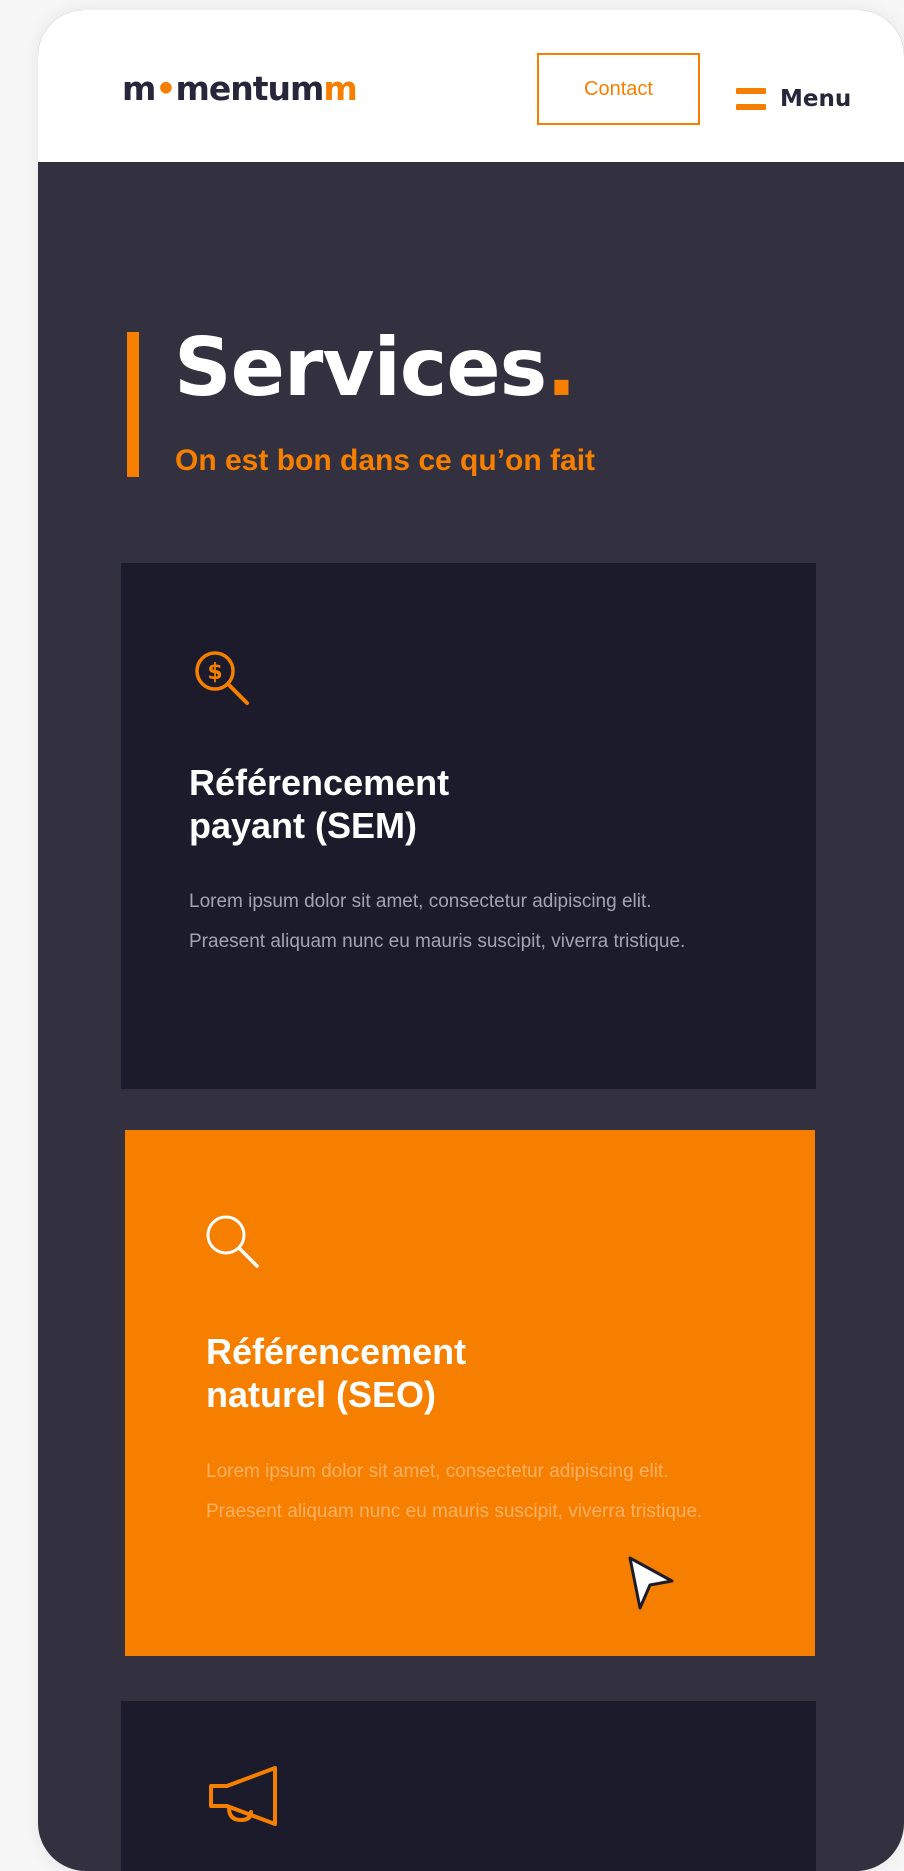 The width and height of the screenshot is (904, 1871). I want to click on menu-button: Menu, so click(793, 99).